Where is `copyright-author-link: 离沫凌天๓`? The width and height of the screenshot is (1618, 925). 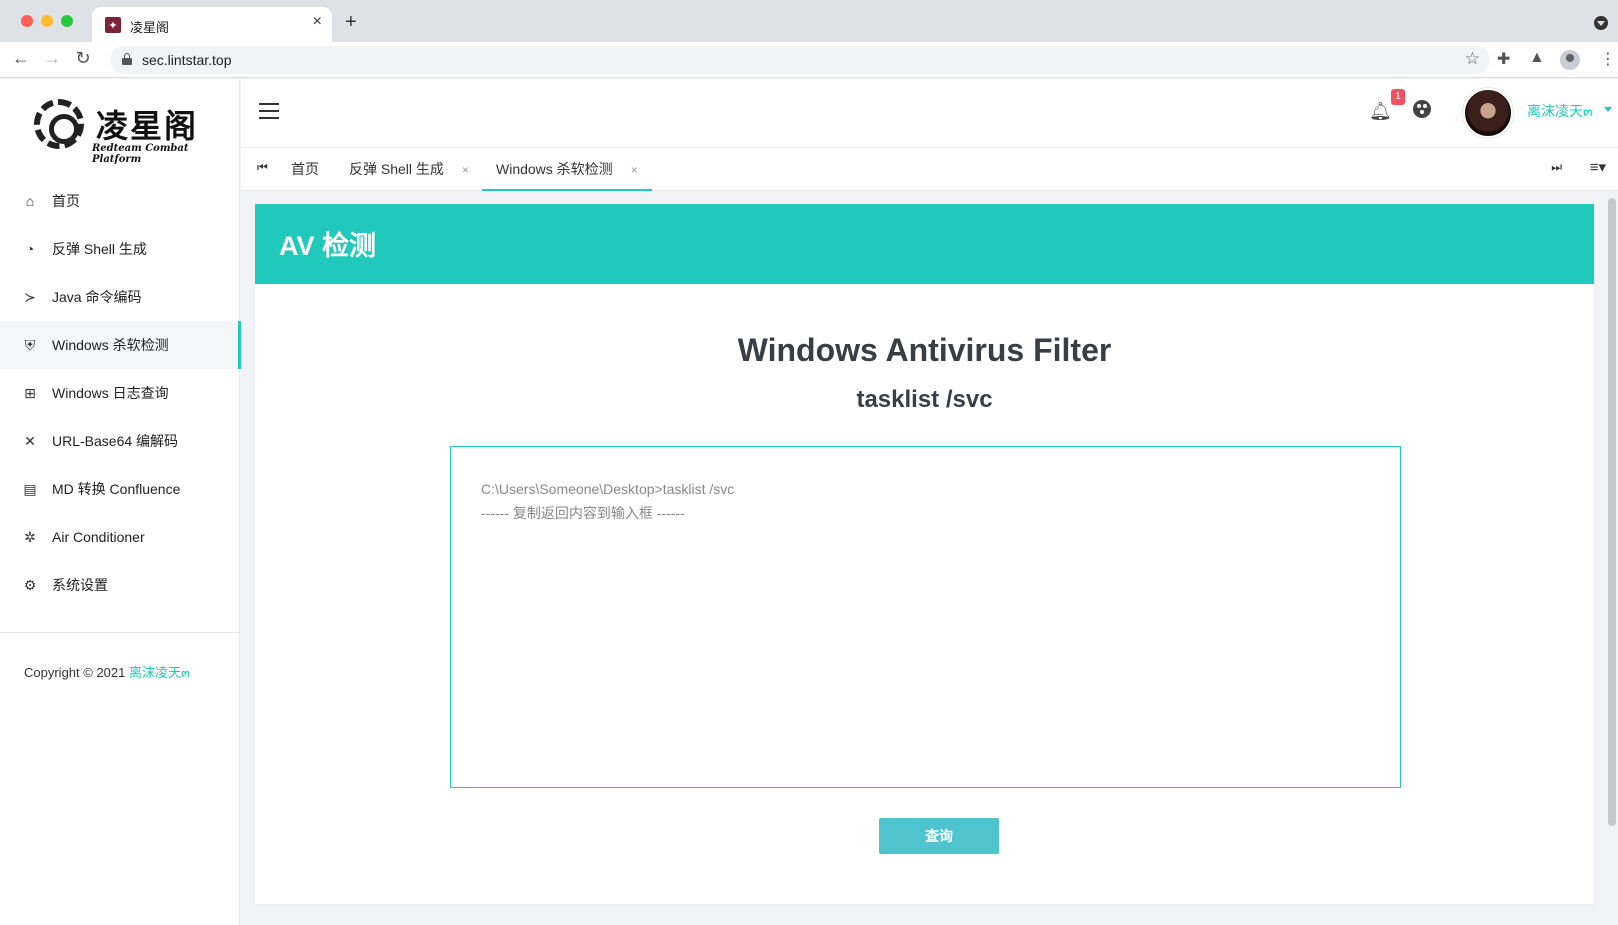 copyright-author-link: 离沫凌天๓ is located at coordinates (159, 672).